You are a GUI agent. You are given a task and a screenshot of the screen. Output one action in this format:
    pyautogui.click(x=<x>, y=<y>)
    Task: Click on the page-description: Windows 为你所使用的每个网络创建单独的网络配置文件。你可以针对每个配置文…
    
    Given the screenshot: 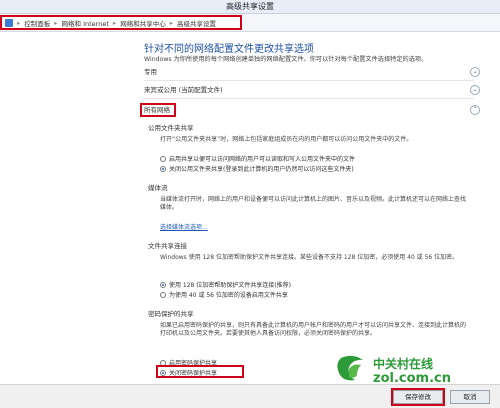 What is the action you would take?
    pyautogui.click(x=286, y=59)
    